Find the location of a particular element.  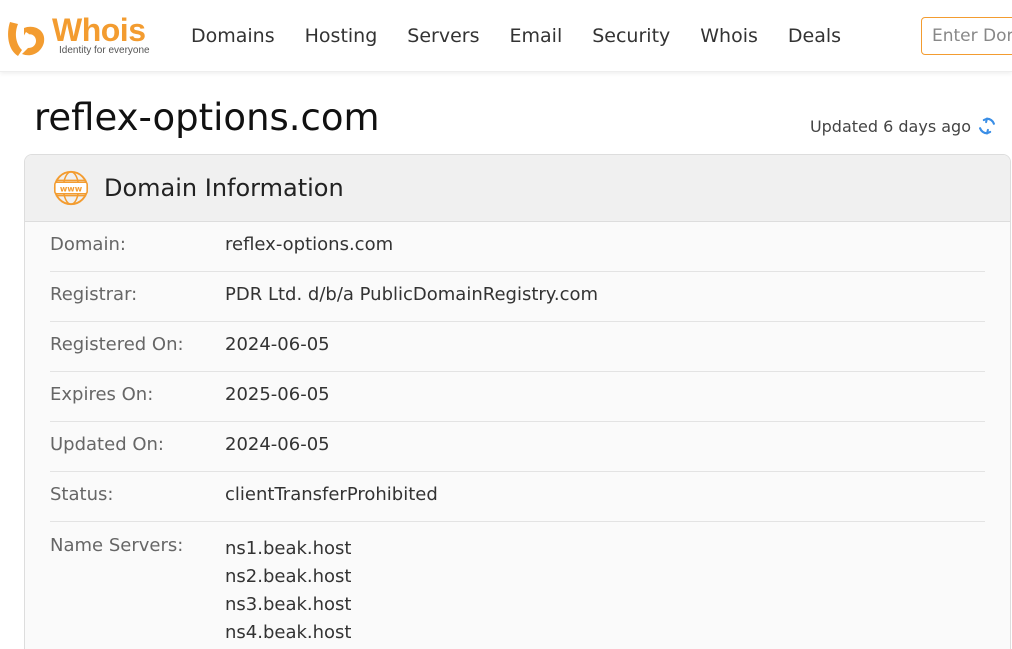

logo-wordmark: Whois is located at coordinates (99, 30).